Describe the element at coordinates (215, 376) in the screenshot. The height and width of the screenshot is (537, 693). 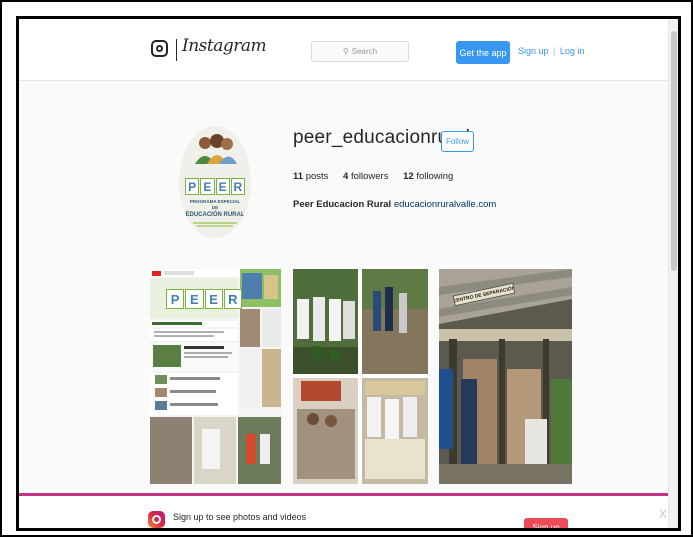
I see `post-thumbnail-1: P E E R` at that location.